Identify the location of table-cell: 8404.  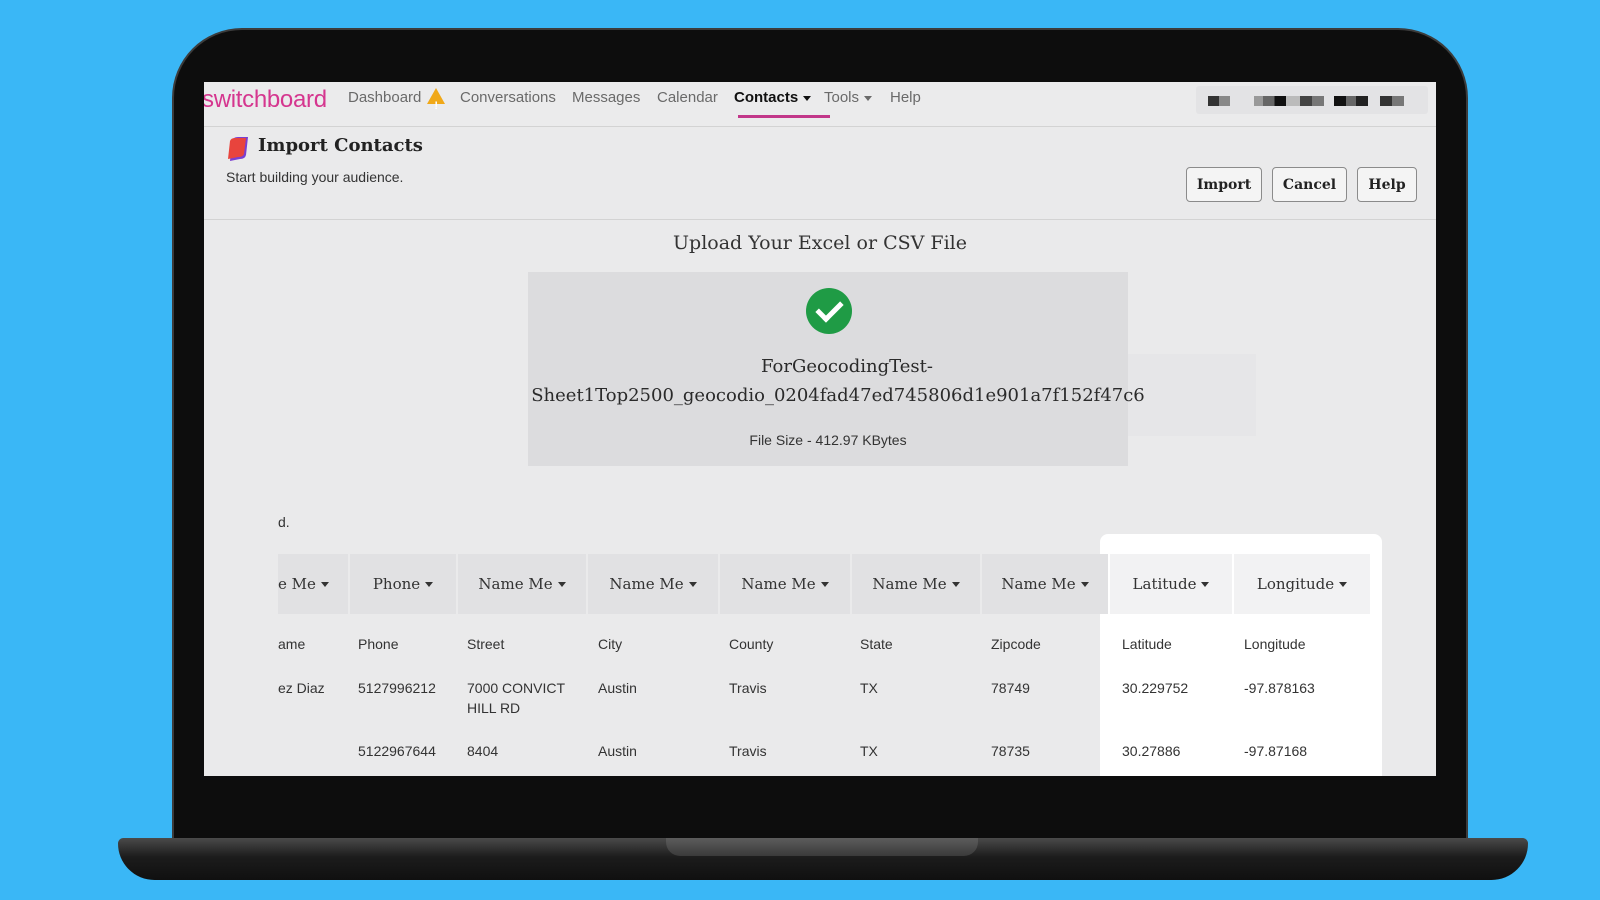
(483, 751).